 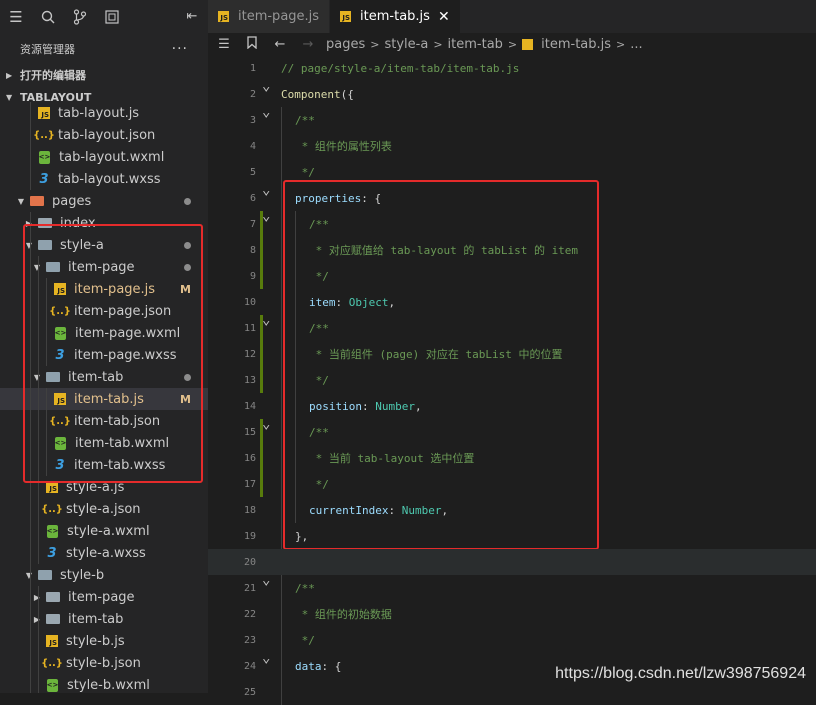 I want to click on code-line: 17 */, so click(x=512, y=484).